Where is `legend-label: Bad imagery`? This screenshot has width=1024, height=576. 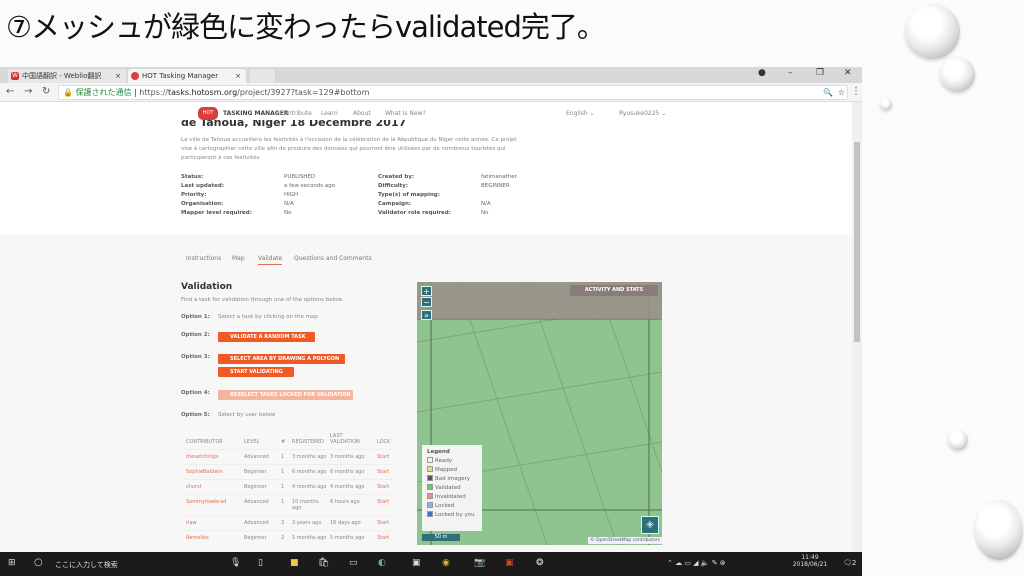
legend-label: Bad imagery is located at coordinates (453, 479).